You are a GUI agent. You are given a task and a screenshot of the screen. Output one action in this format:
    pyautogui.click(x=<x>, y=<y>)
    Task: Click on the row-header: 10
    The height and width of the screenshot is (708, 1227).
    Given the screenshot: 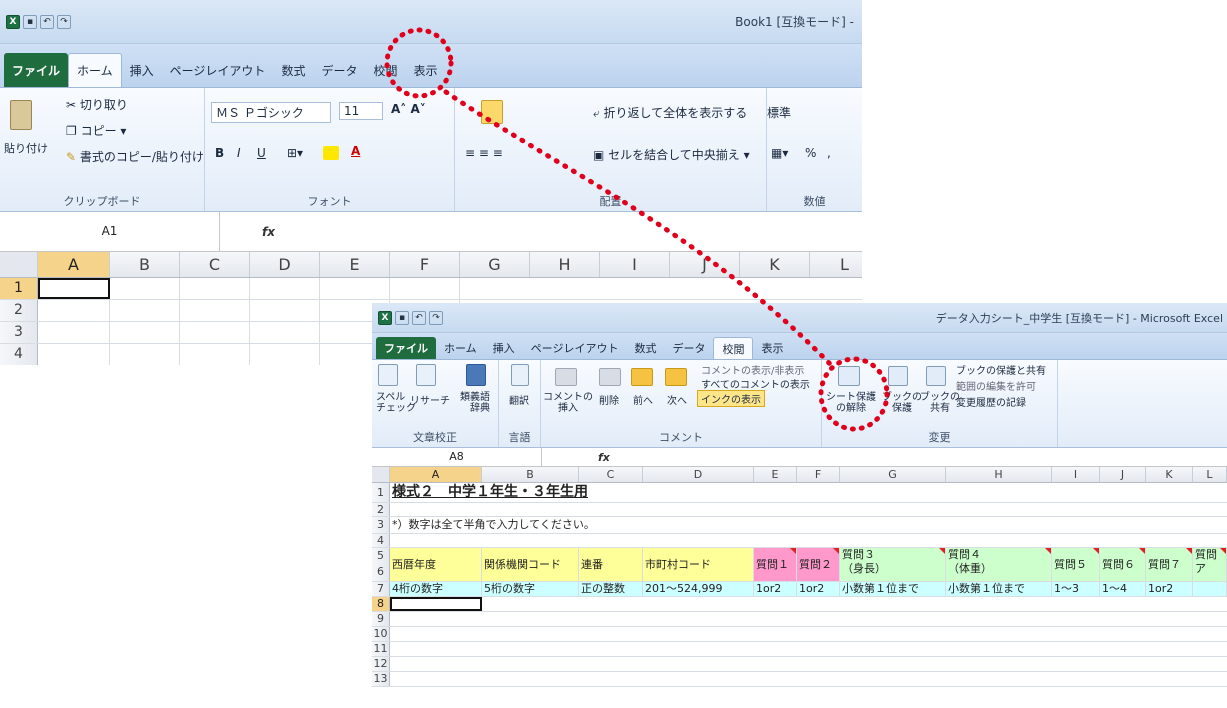 What is the action you would take?
    pyautogui.click(x=381, y=634)
    